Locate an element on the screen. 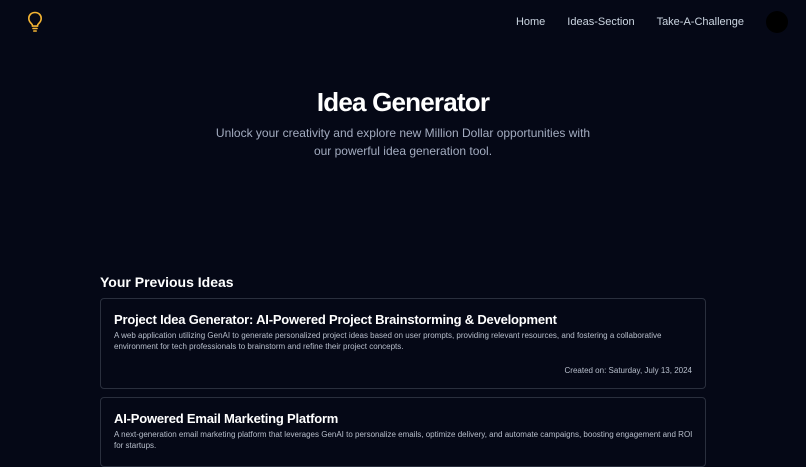 Image resolution: width=806 pixels, height=467 pixels. nav-link-home: Home is located at coordinates (530, 22).